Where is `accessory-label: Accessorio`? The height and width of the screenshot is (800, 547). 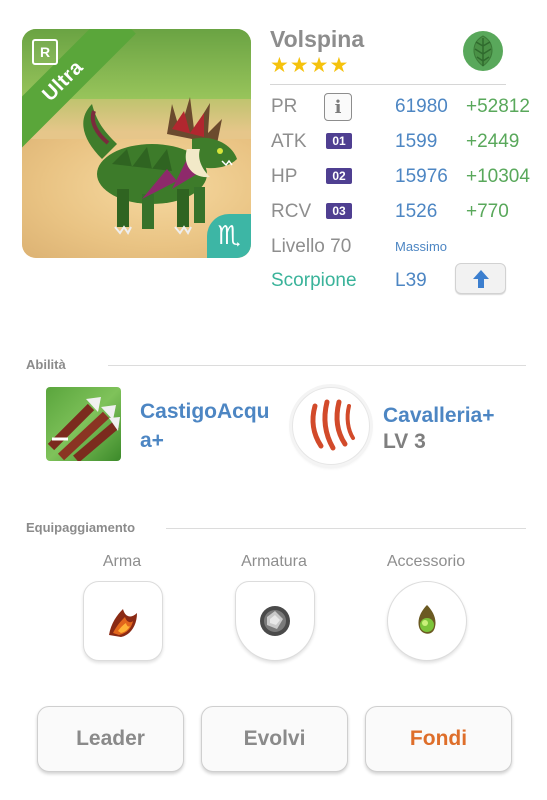
accessory-label: Accessorio is located at coordinates (426, 561).